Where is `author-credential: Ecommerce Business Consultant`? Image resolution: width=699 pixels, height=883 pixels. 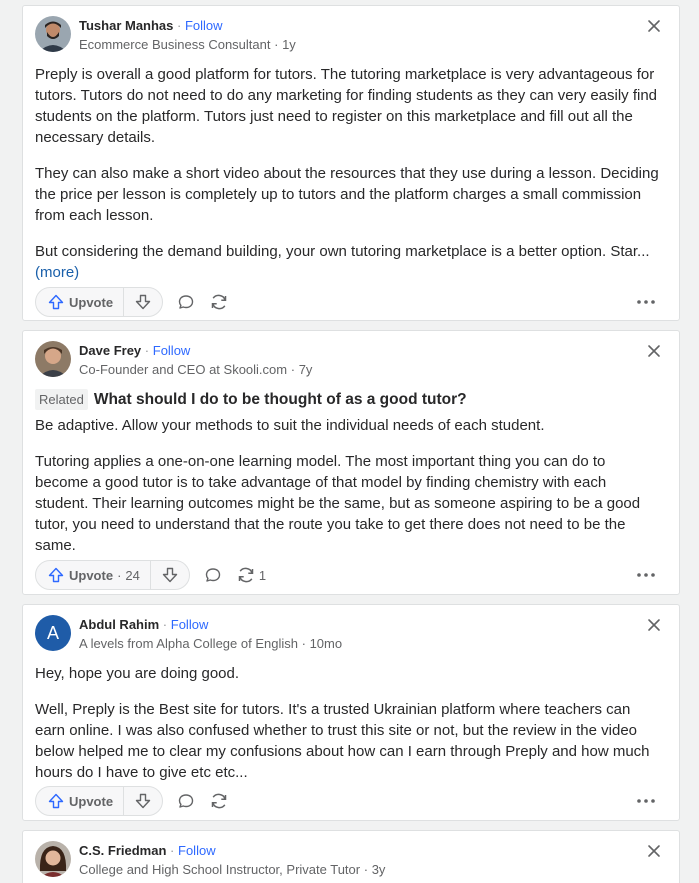 author-credential: Ecommerce Business Consultant is located at coordinates (174, 44).